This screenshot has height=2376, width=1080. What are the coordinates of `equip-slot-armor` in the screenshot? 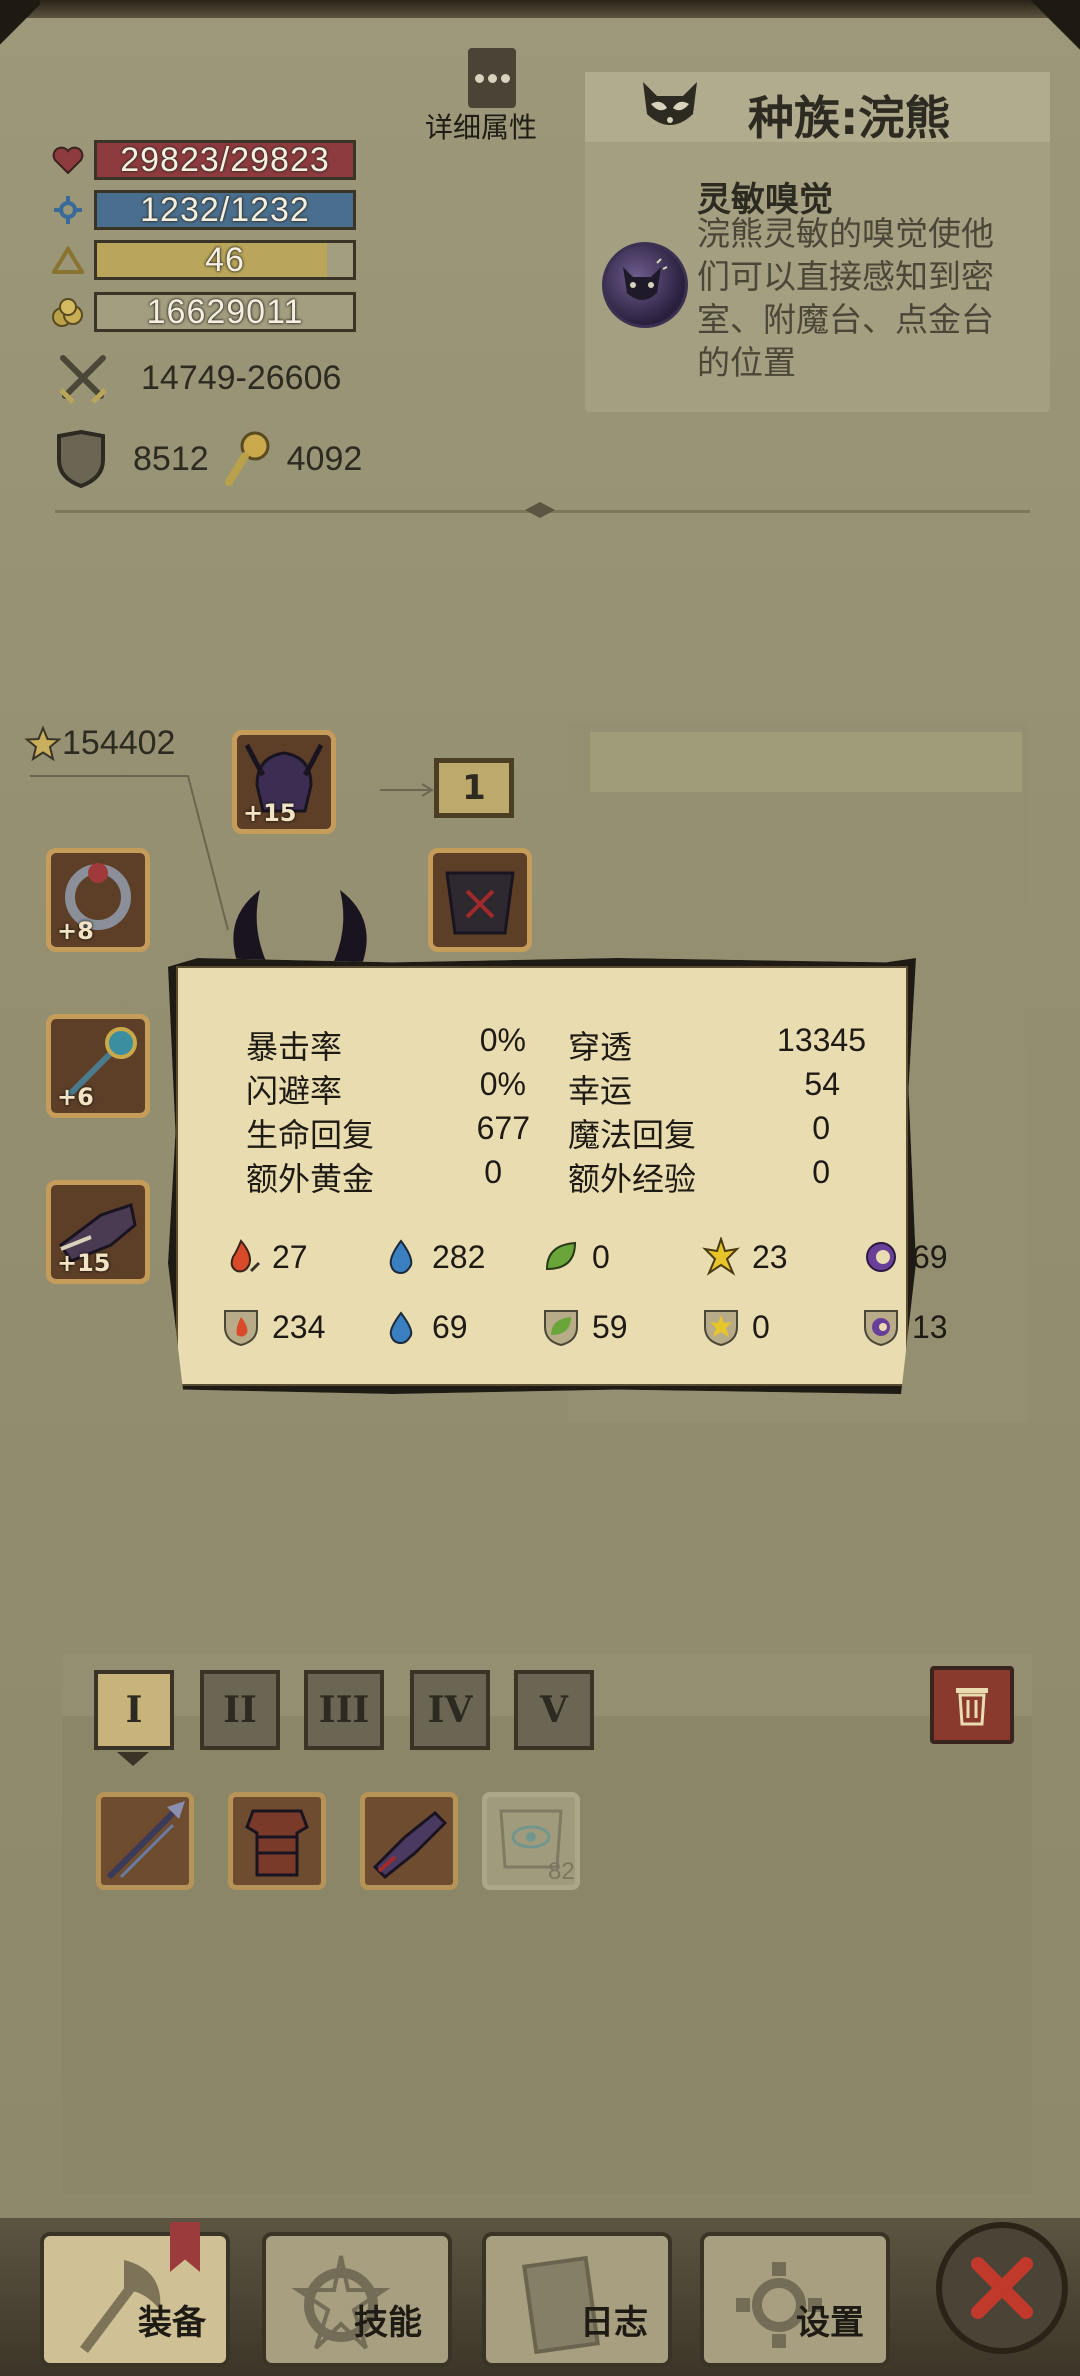 It's located at (480, 900).